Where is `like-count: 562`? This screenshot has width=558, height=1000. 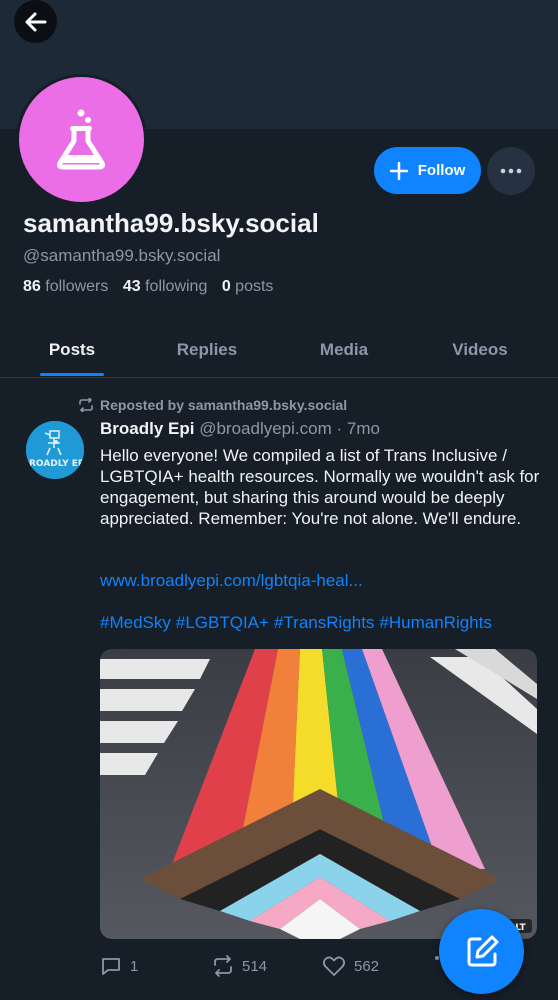
like-count: 562 is located at coordinates (367, 966).